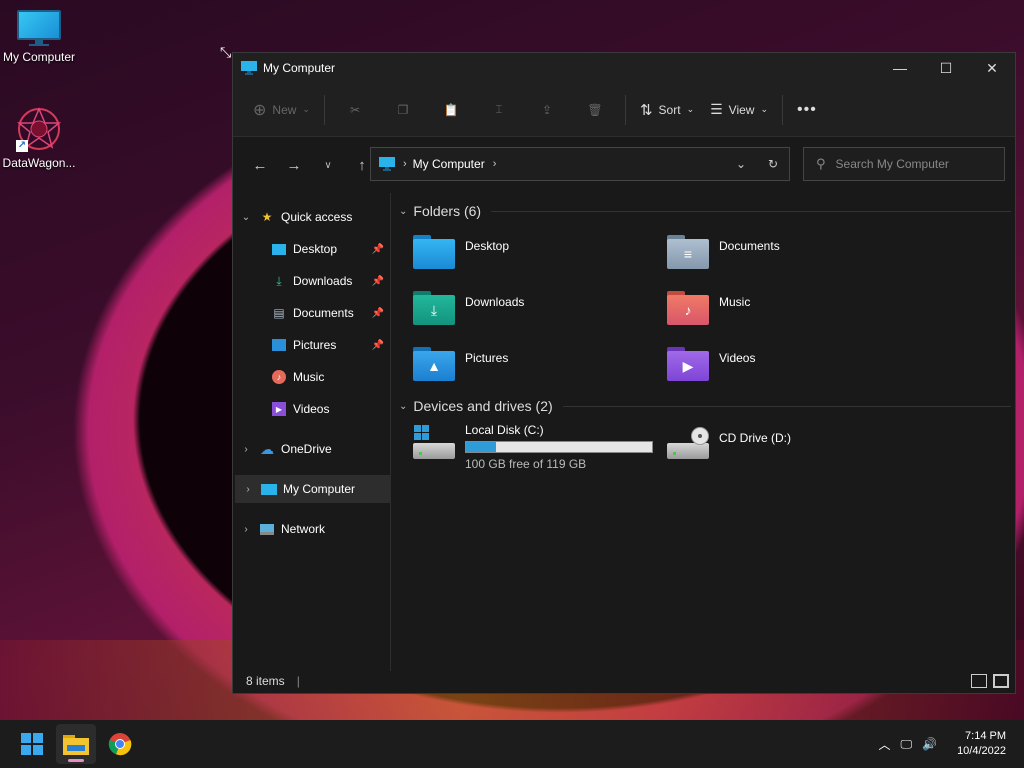 Image resolution: width=1024 pixels, height=768 pixels. Describe the element at coordinates (981, 744) in the screenshot. I see `clock: 7:14 PM 10/4/2022` at that location.